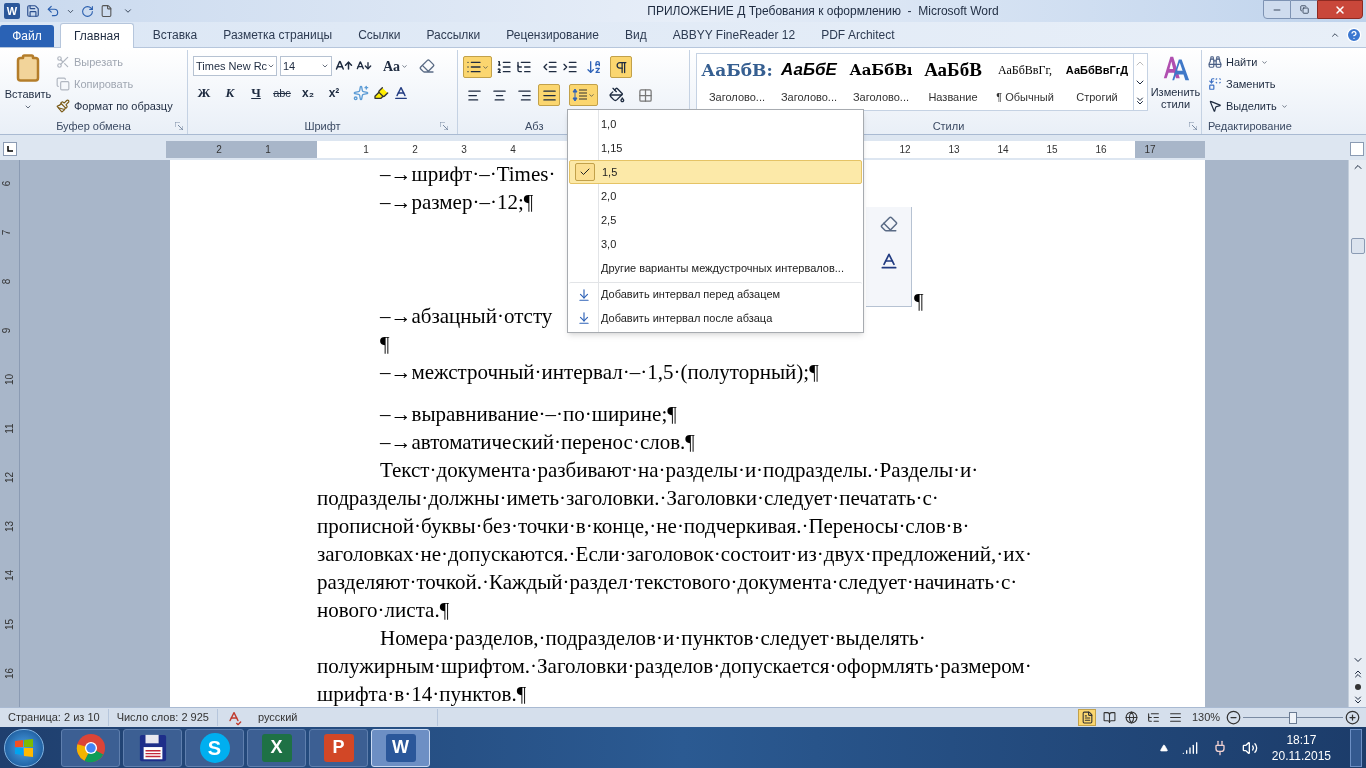 Image resolution: width=1366 pixels, height=768 pixels. What do you see at coordinates (823, 11) in the screenshot?
I see `window-title: ПРИЛОЖЕНИЕ Д Требования к оформлению - Microsoft Word` at bounding box center [823, 11].